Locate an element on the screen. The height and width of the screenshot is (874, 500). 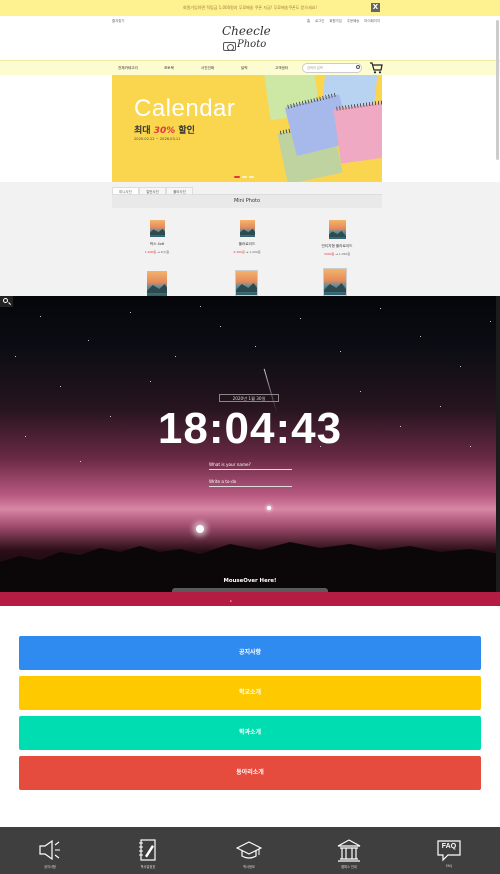
todo-field: Write a to-do is located at coordinates (250, 483).